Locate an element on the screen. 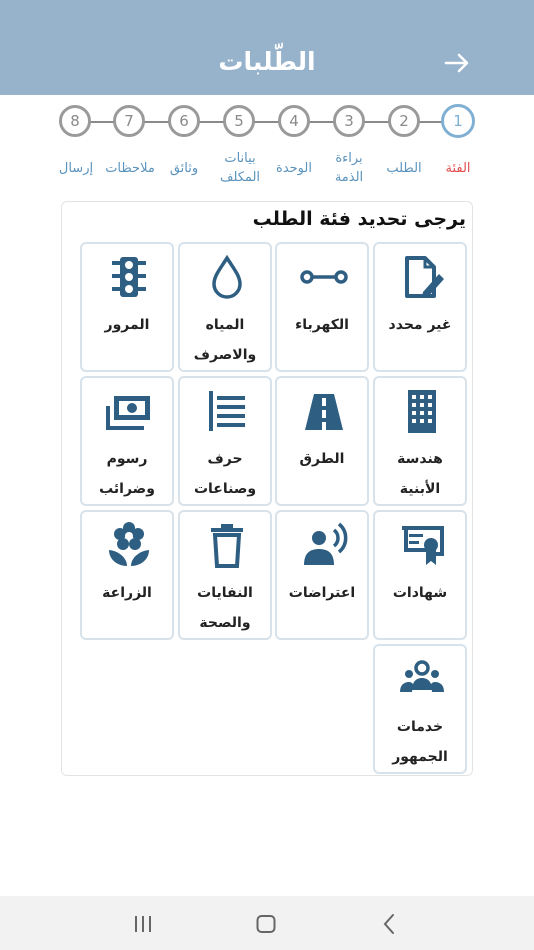  step-6: 6 is located at coordinates (184, 121).